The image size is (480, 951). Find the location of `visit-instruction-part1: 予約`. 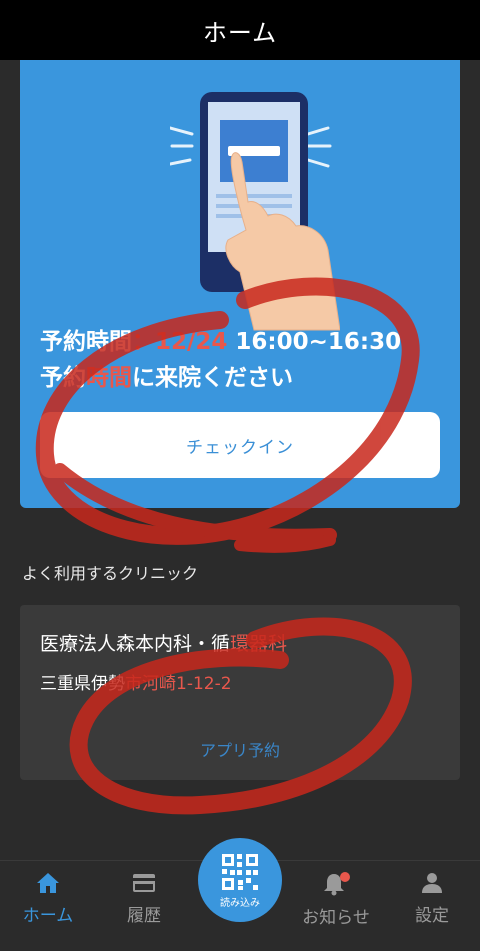

visit-instruction-part1: 予約 is located at coordinates (63, 378).